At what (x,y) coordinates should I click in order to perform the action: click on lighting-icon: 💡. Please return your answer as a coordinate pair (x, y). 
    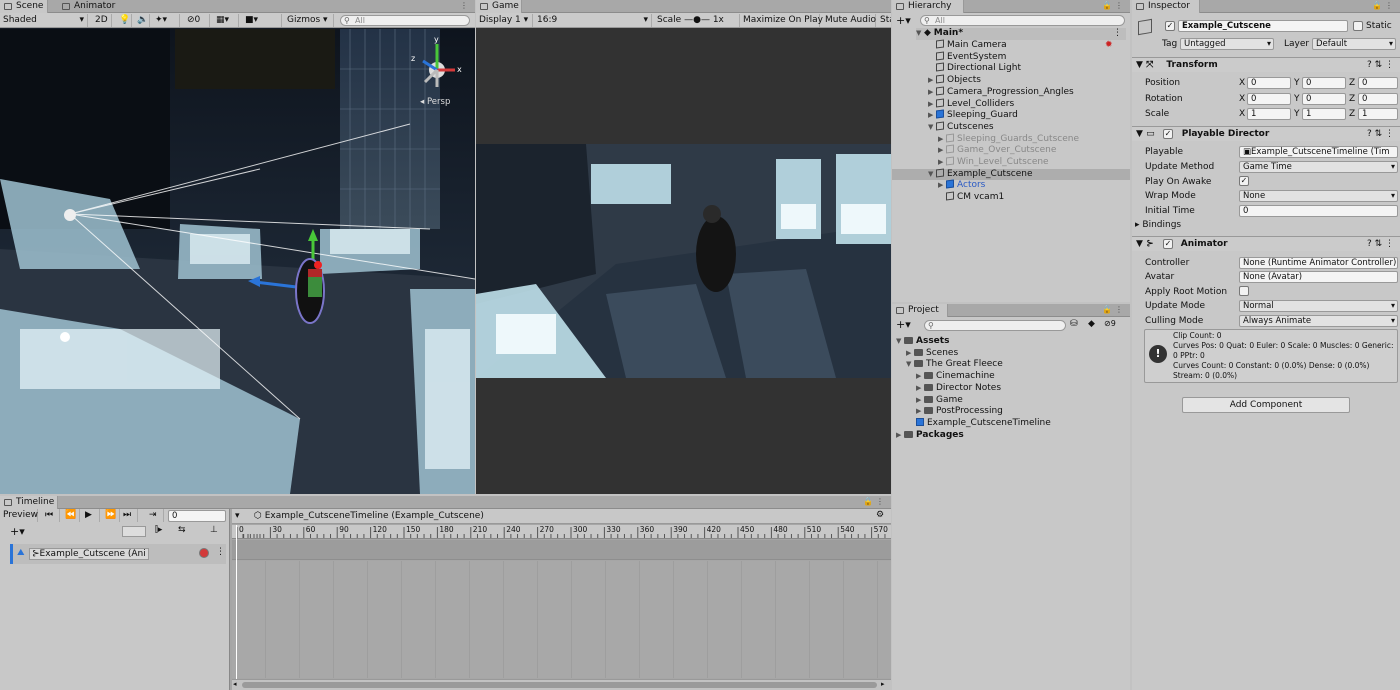
    Looking at the image, I should click on (124, 20).